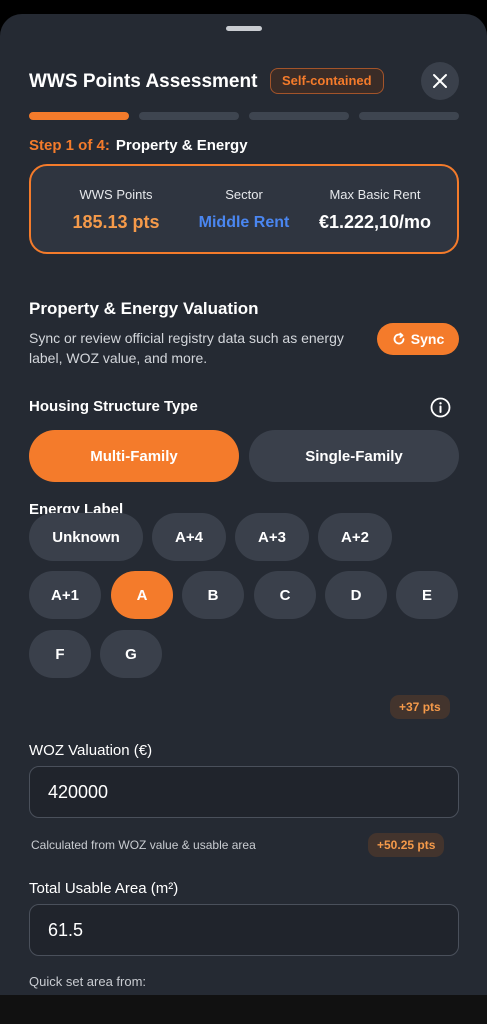  Describe the element at coordinates (272, 537) in the screenshot. I see `energy-chip-a-plus-3: A+3` at that location.